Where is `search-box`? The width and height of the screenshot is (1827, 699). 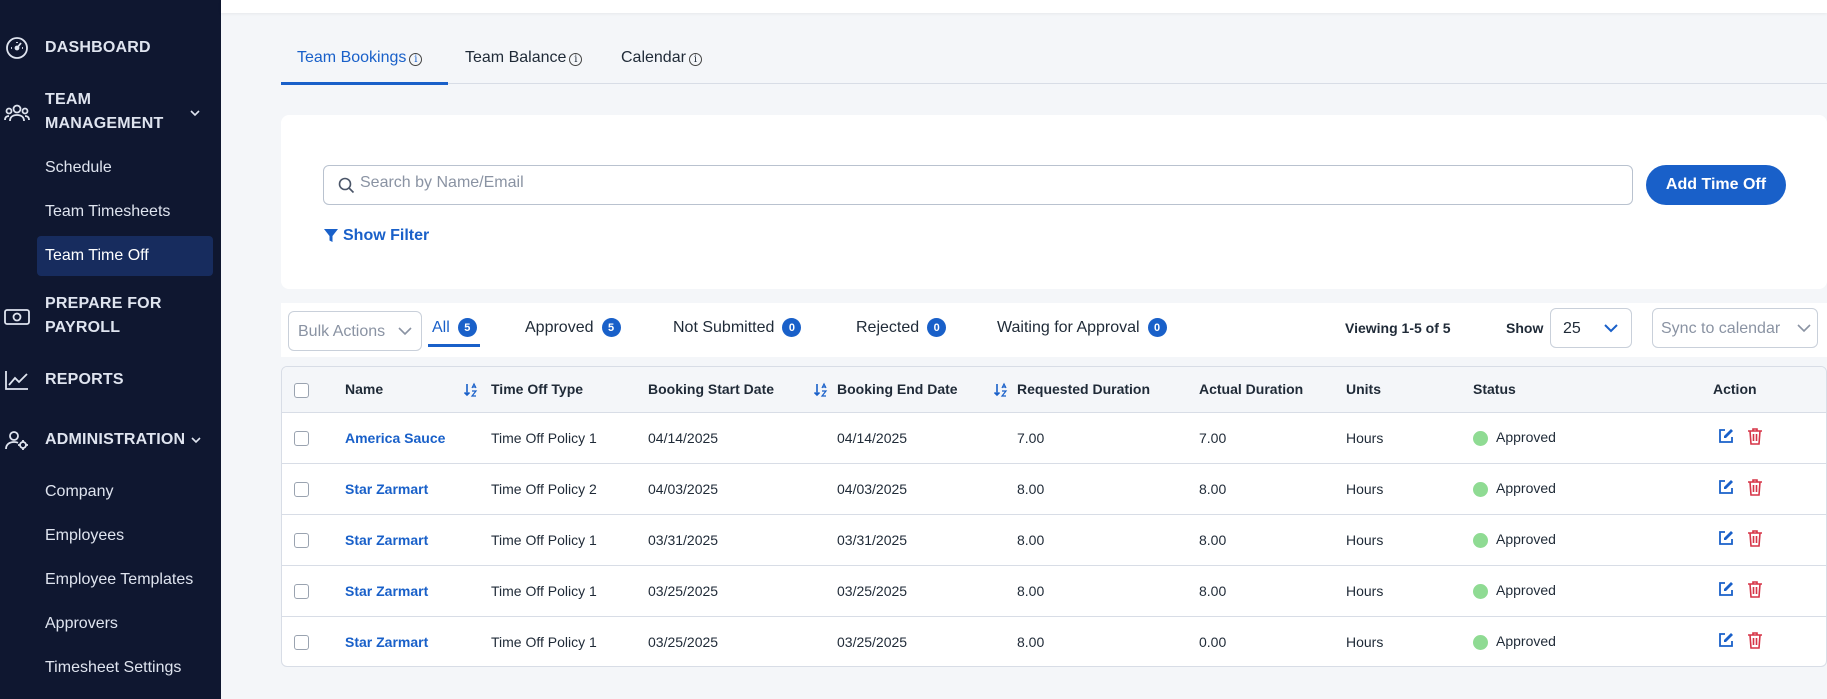
search-box is located at coordinates (978, 185).